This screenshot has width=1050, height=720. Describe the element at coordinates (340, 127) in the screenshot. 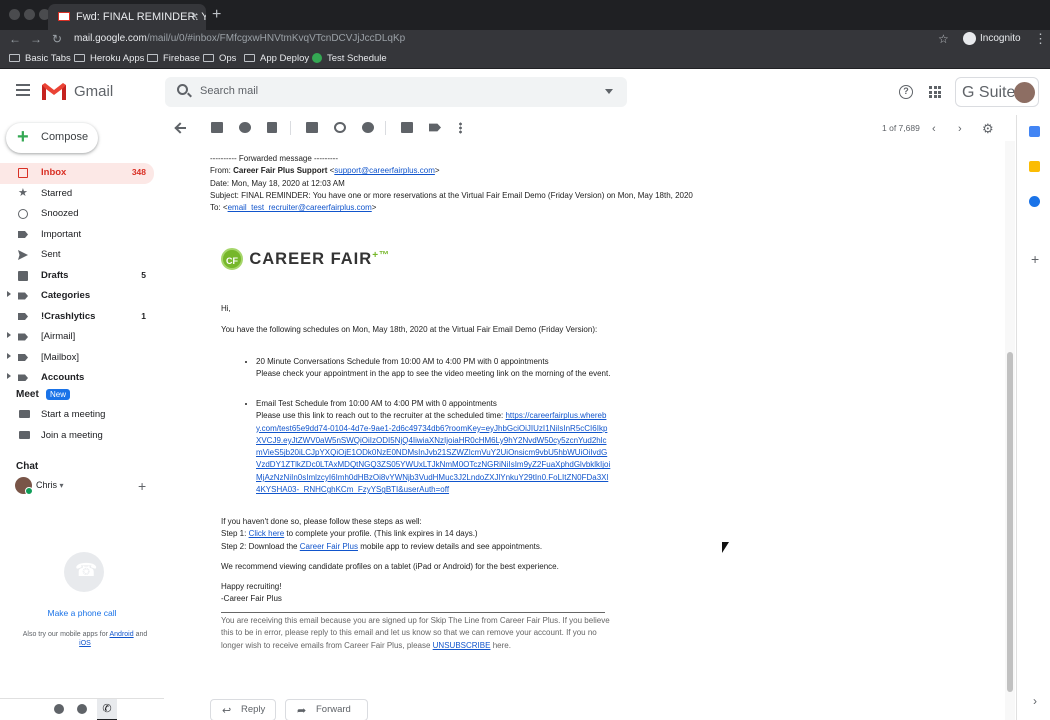

I see `snooze-icon` at that location.